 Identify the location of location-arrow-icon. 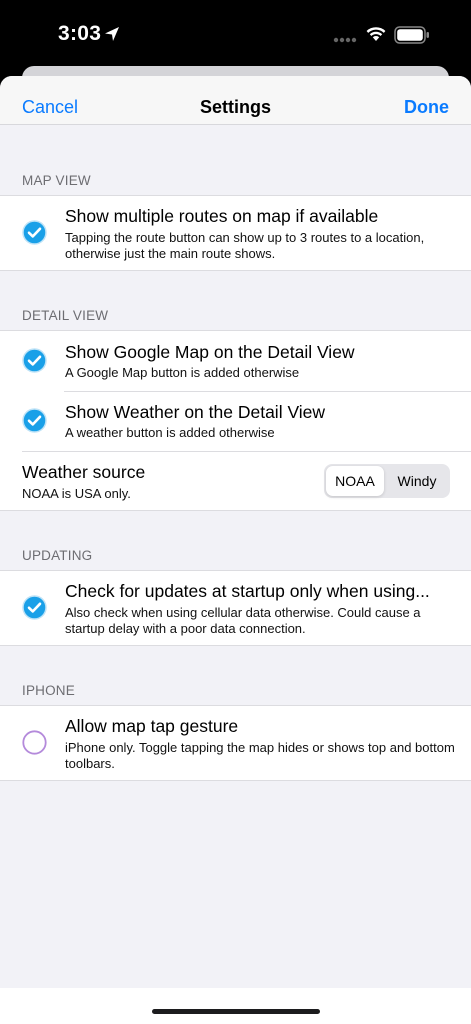
(112, 34).